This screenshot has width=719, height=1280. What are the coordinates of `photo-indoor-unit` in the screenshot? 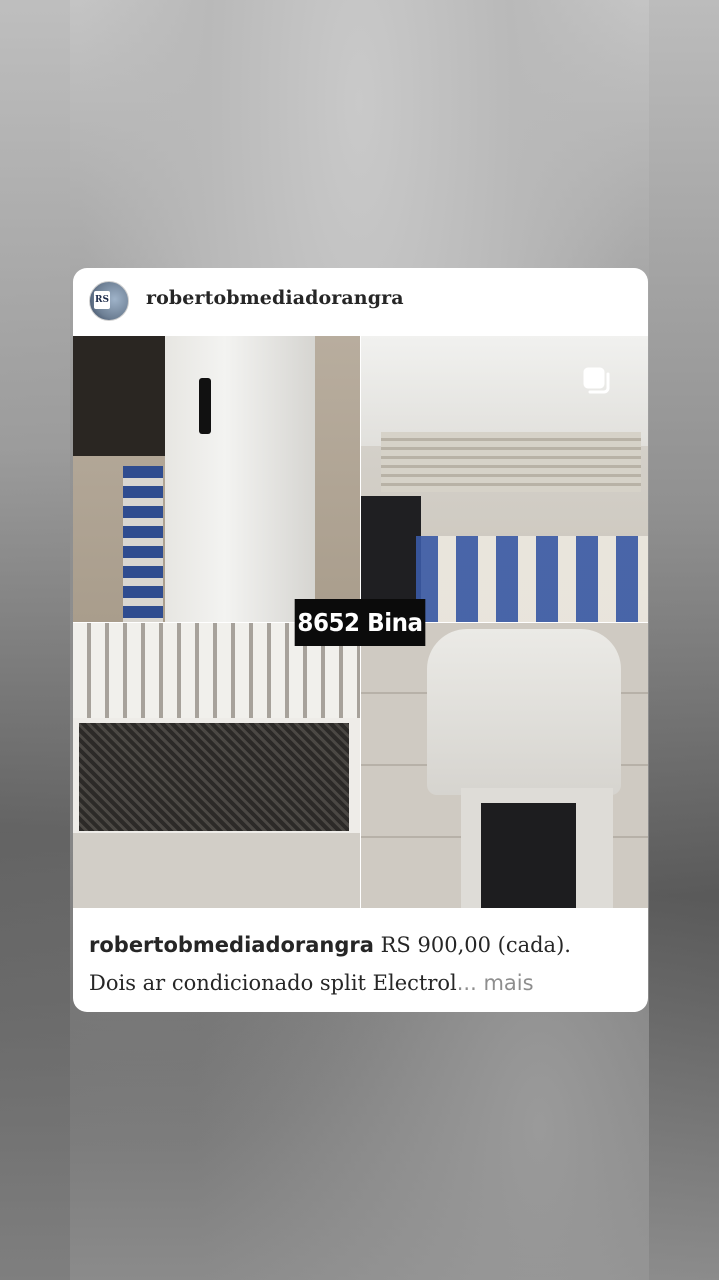 It's located at (216, 479).